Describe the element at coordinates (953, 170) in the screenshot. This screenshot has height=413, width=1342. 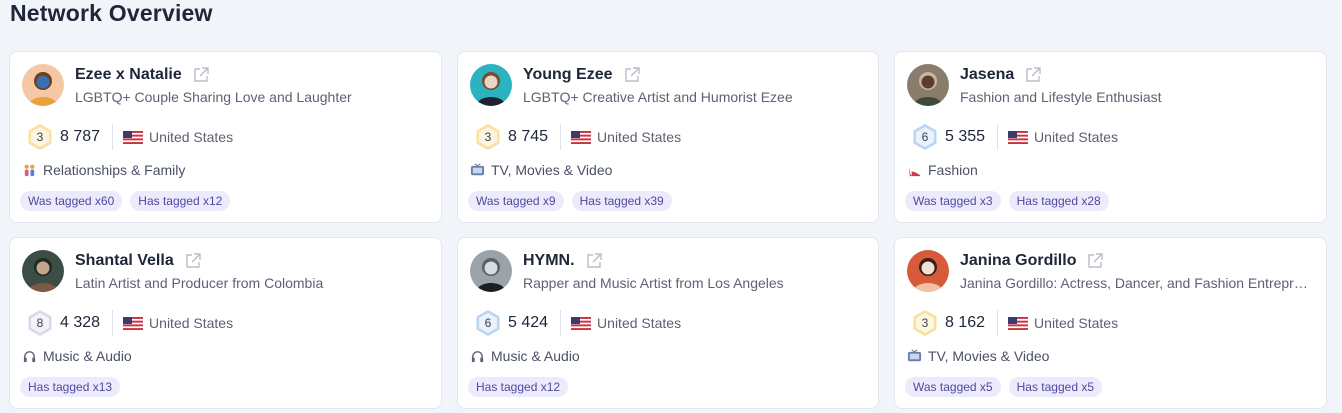
I see `category-label: Fashion` at that location.